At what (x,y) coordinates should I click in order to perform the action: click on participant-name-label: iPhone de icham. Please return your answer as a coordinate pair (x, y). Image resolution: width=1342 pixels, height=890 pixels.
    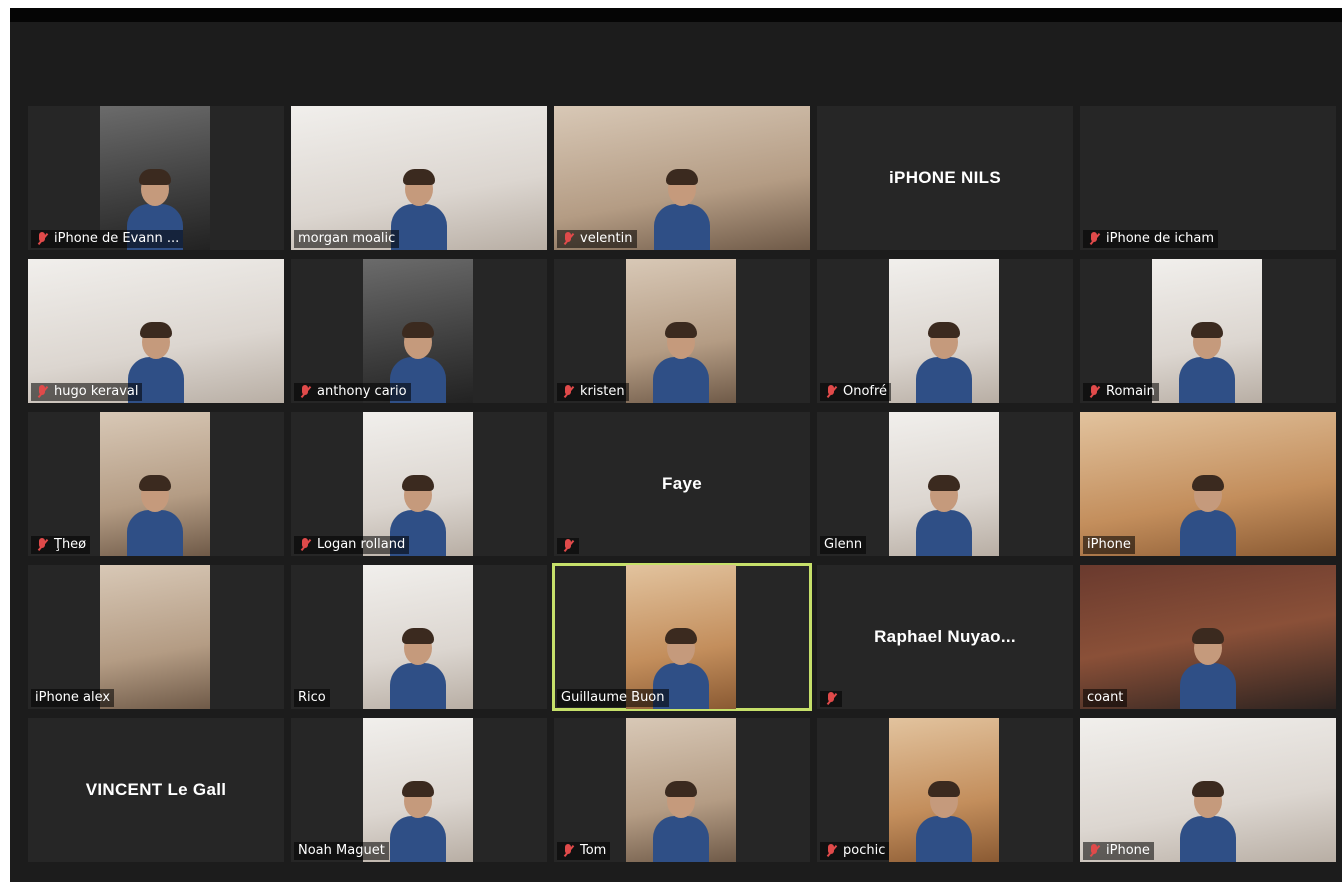
    Looking at the image, I should click on (1151, 239).